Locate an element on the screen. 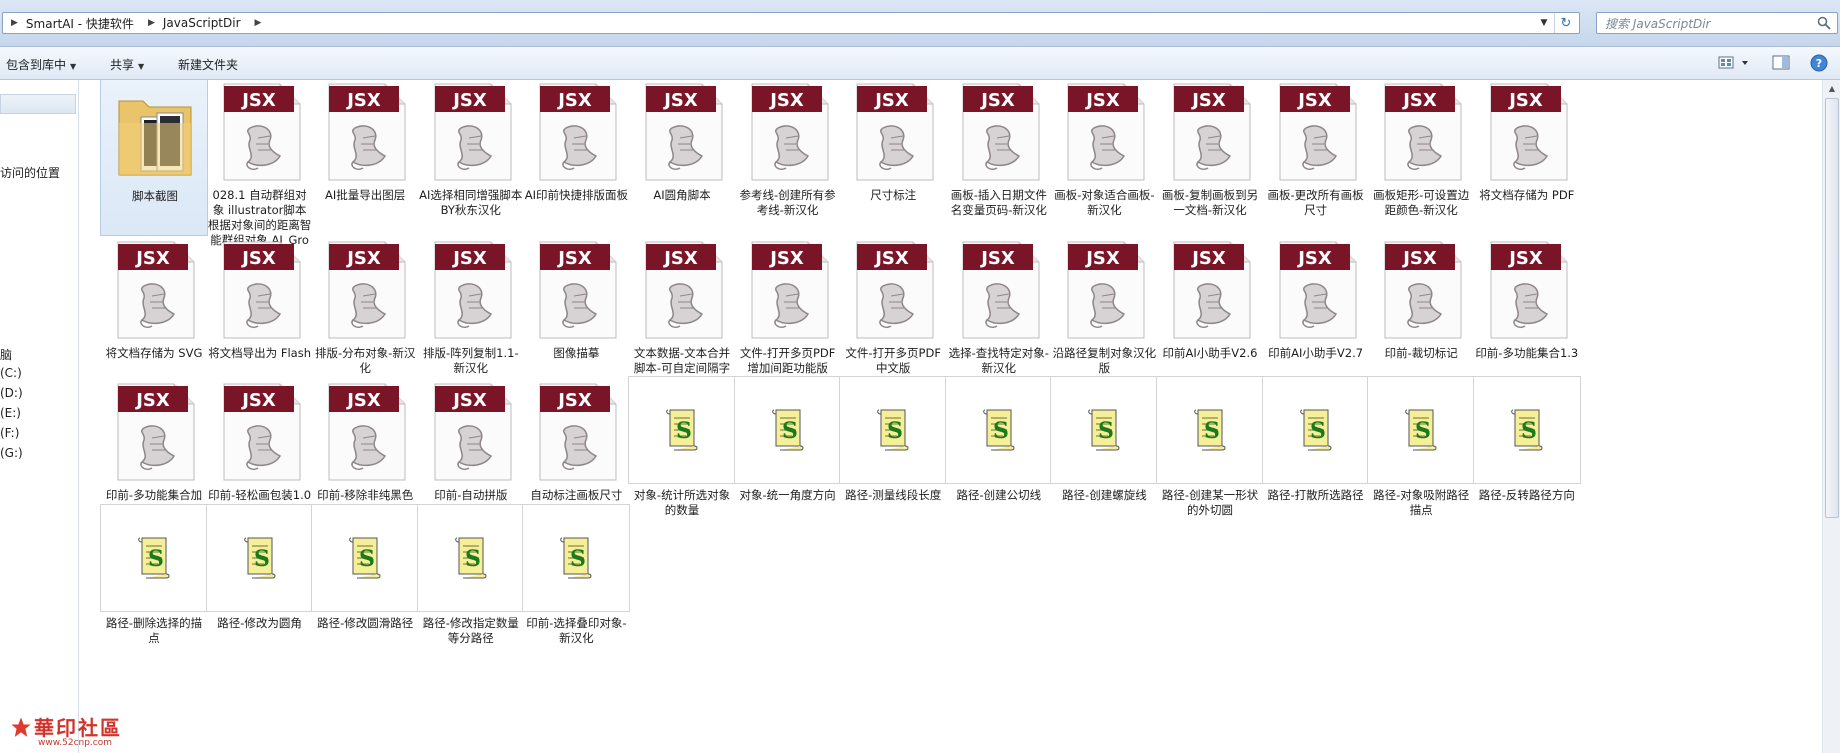  file-item: JSX 印前AI小助手V2.6 is located at coordinates (1210, 314).